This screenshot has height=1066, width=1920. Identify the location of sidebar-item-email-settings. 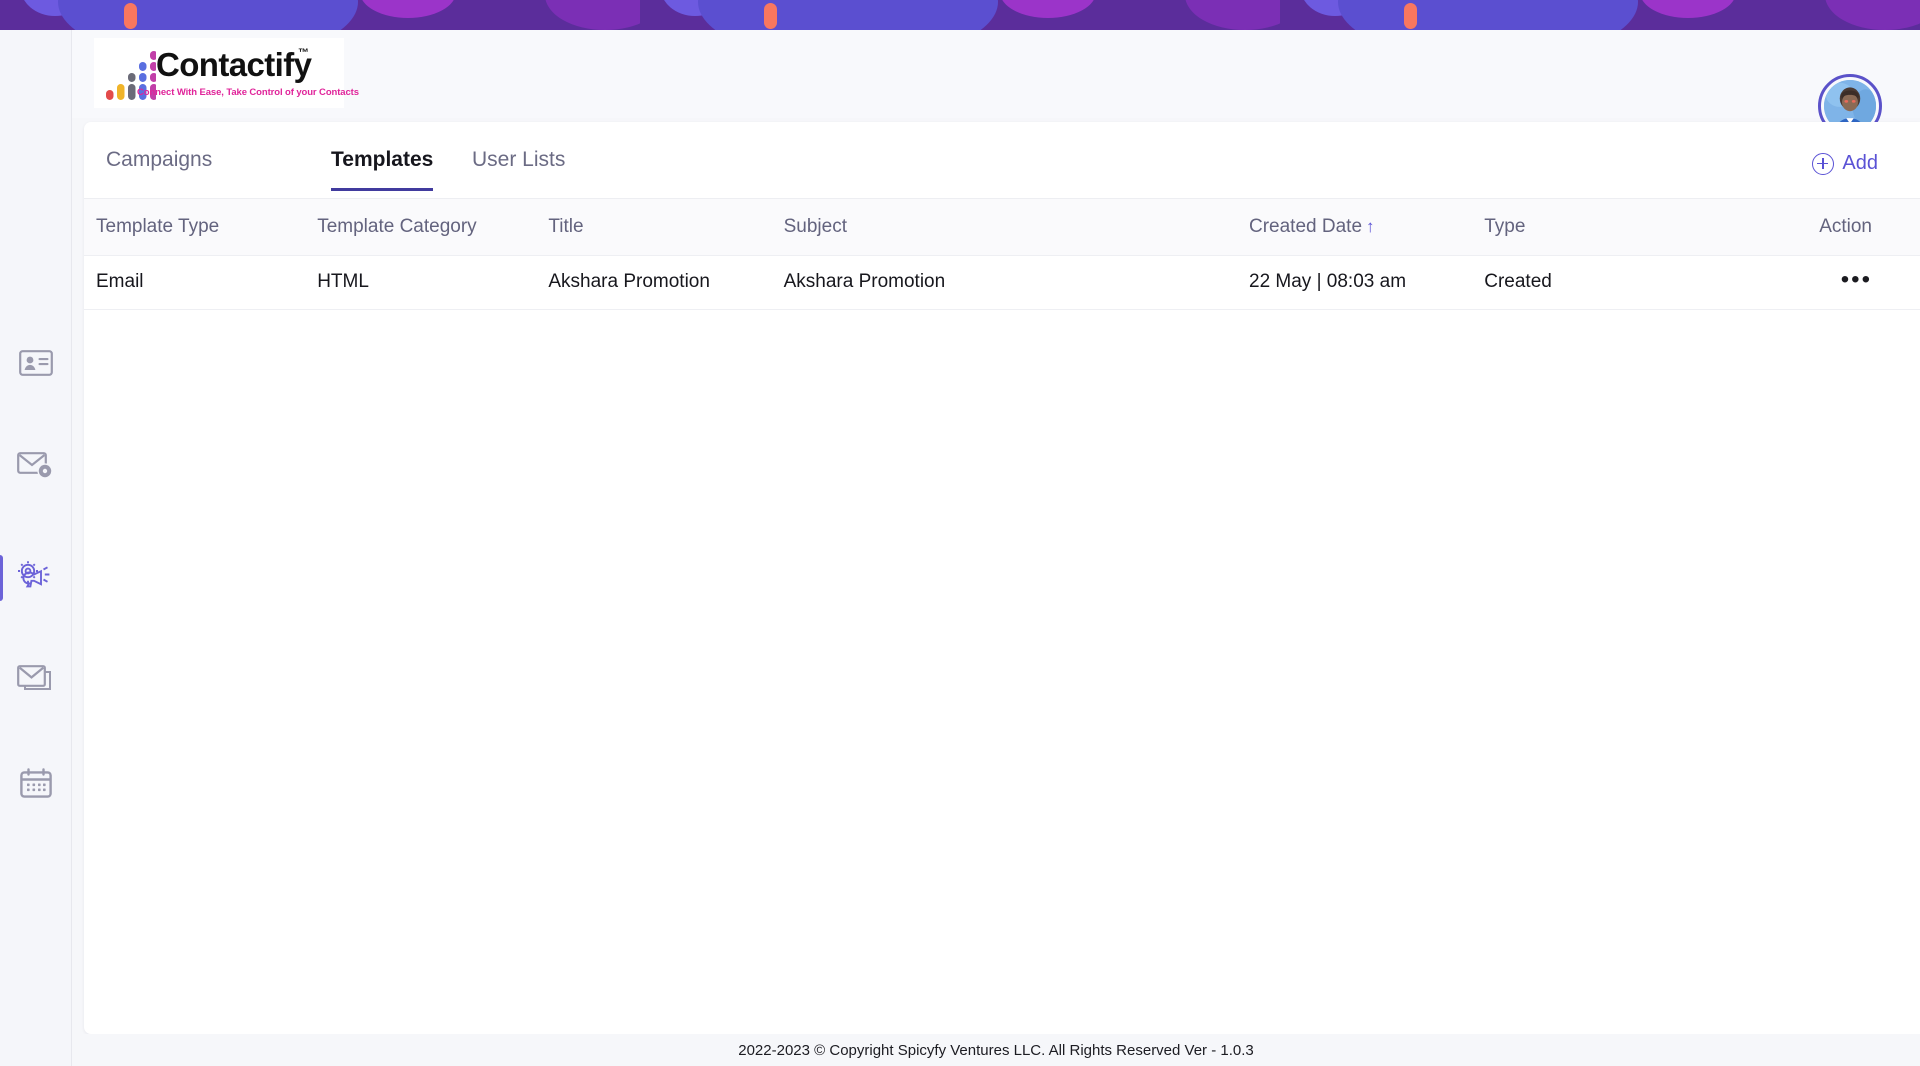
(36, 467).